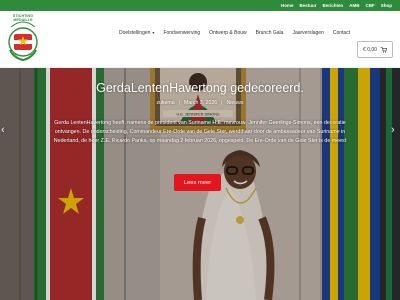 This screenshot has height=300, width=400. I want to click on nav-brunch-gala: Brunch Gala, so click(270, 33).